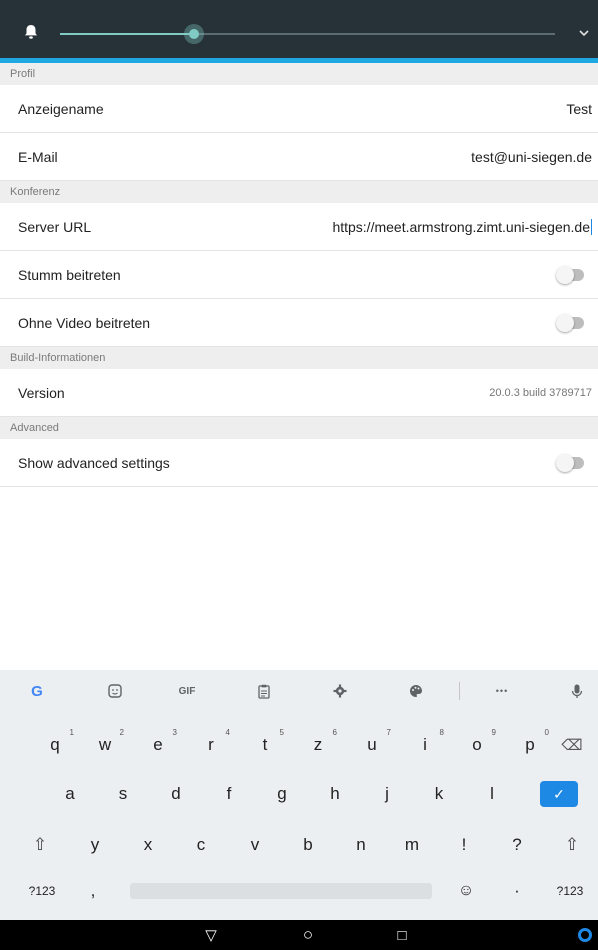 The image size is (598, 950). I want to click on version-row: Version 20.0.3 build 3789717, so click(299, 393).